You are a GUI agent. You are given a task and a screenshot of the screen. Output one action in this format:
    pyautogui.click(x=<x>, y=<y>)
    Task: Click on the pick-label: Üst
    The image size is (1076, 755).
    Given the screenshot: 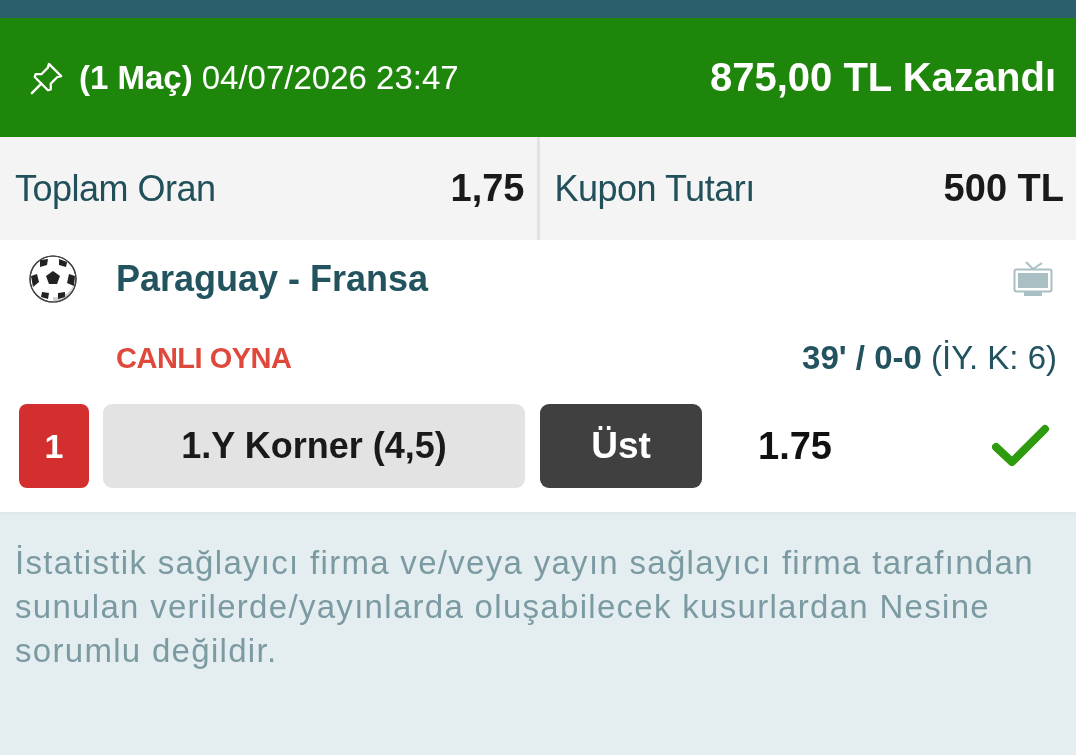 What is the action you would take?
    pyautogui.click(x=621, y=446)
    